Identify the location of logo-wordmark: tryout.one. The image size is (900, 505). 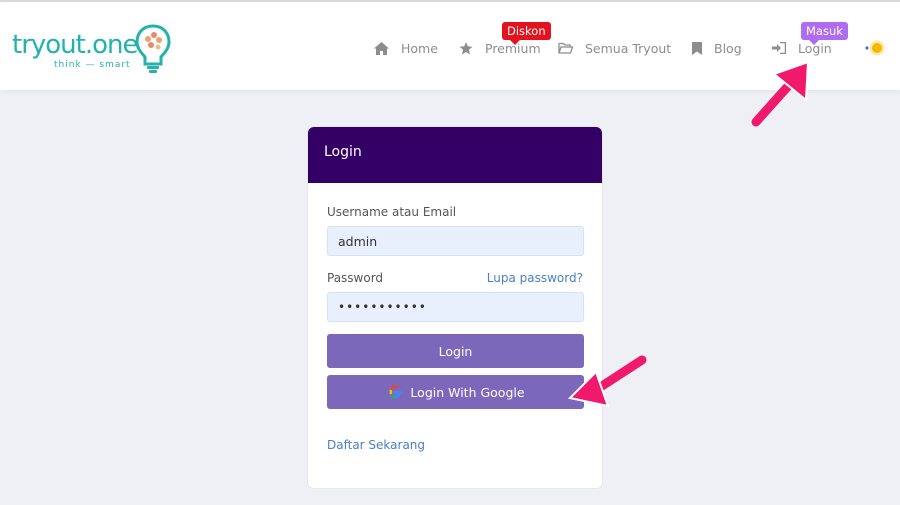
(75, 45).